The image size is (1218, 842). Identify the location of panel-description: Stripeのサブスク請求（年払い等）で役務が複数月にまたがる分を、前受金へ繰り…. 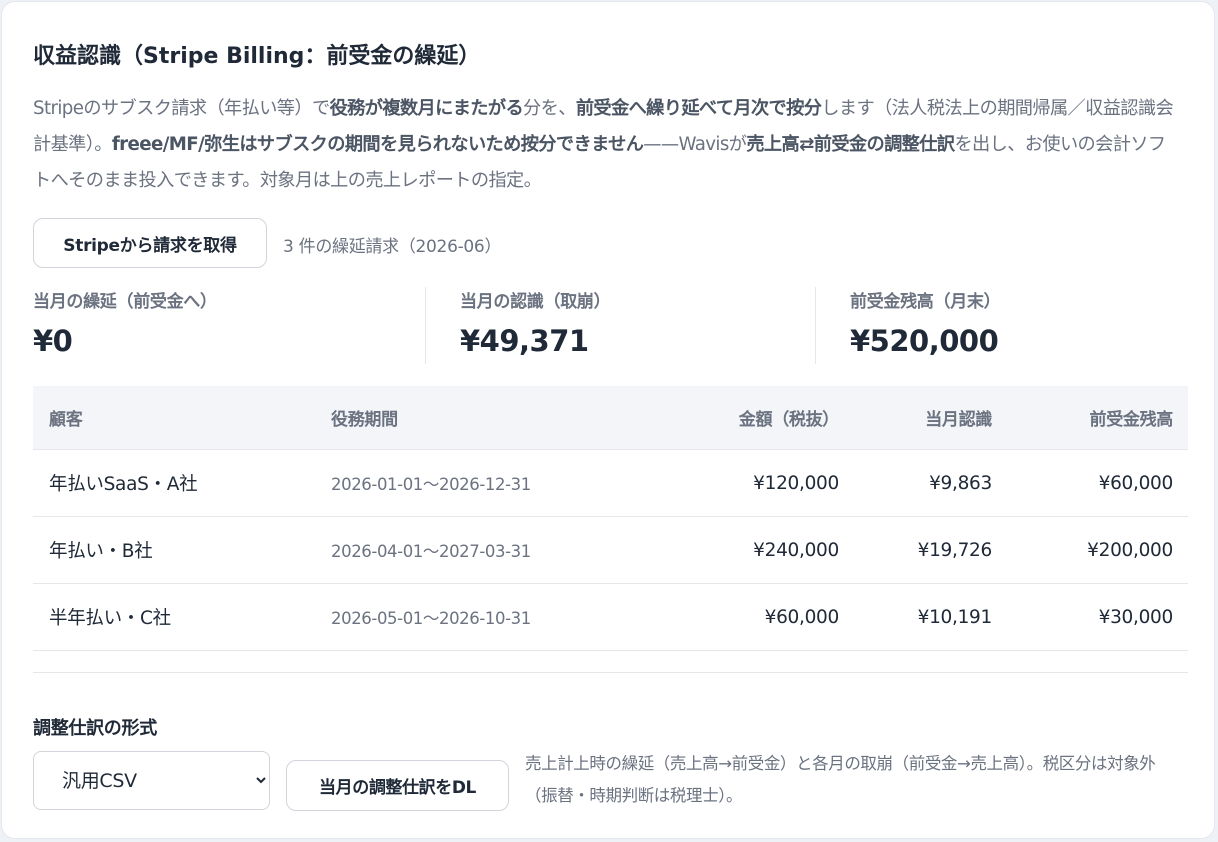
(608, 145).